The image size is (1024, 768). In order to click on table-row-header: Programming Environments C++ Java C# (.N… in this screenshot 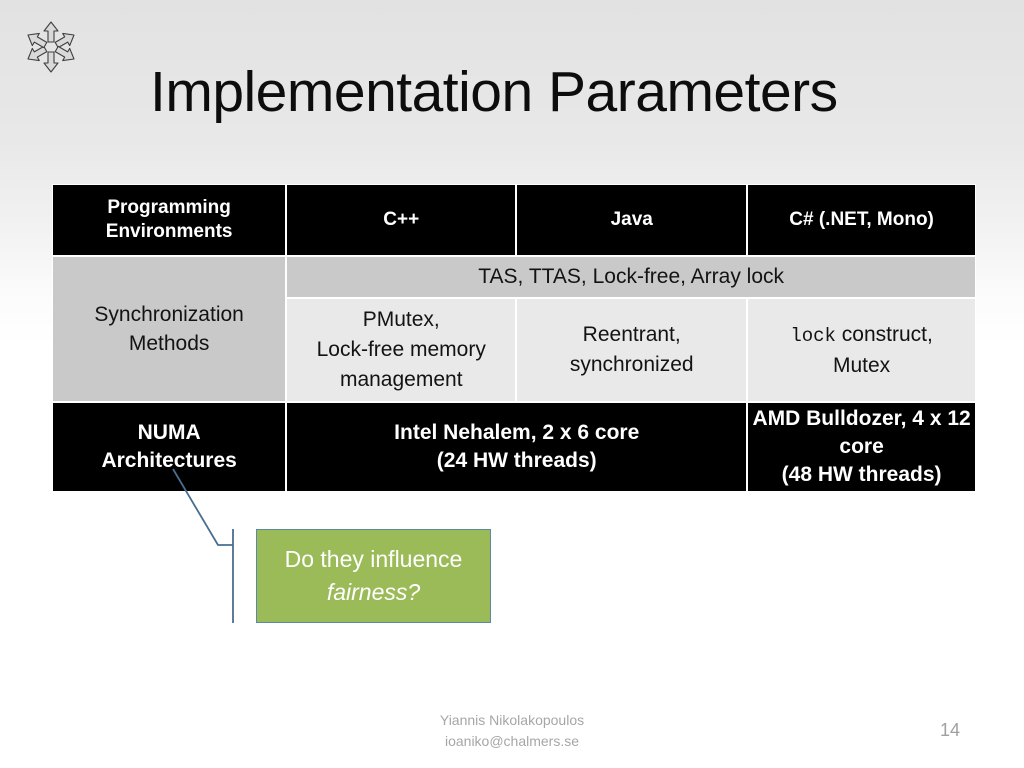, I will do `click(514, 220)`.